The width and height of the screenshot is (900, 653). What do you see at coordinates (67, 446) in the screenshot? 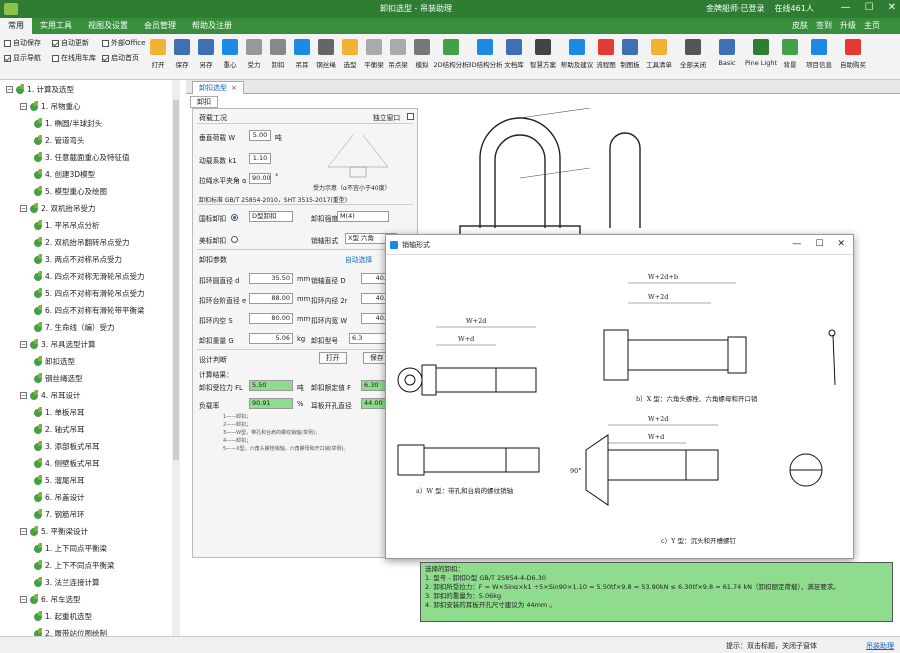
I see `tree-item: 3. 添部板式吊耳` at bounding box center [67, 446].